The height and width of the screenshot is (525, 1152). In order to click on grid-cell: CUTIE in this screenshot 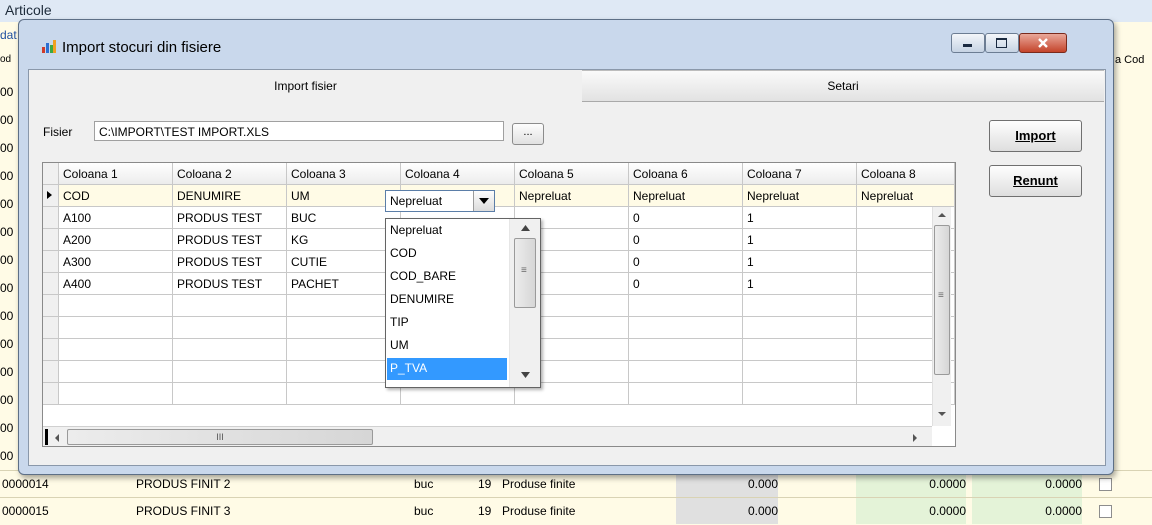, I will do `click(344, 262)`.